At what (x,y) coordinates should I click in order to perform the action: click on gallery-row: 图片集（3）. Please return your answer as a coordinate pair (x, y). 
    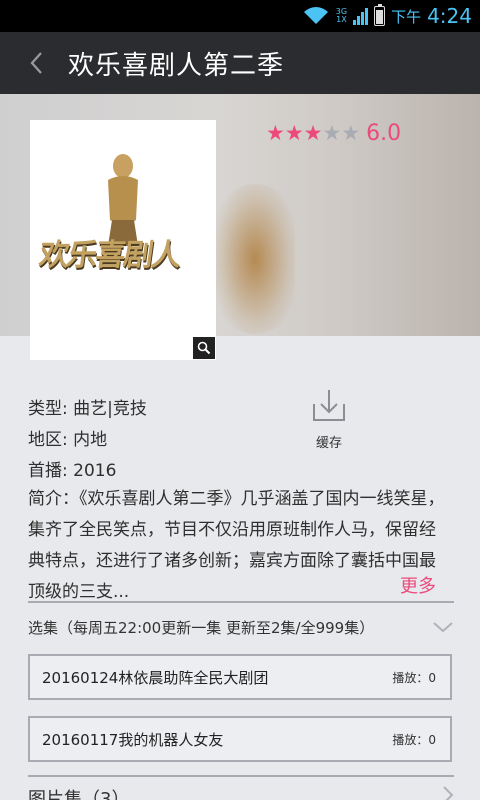
    Looking at the image, I should click on (241, 792).